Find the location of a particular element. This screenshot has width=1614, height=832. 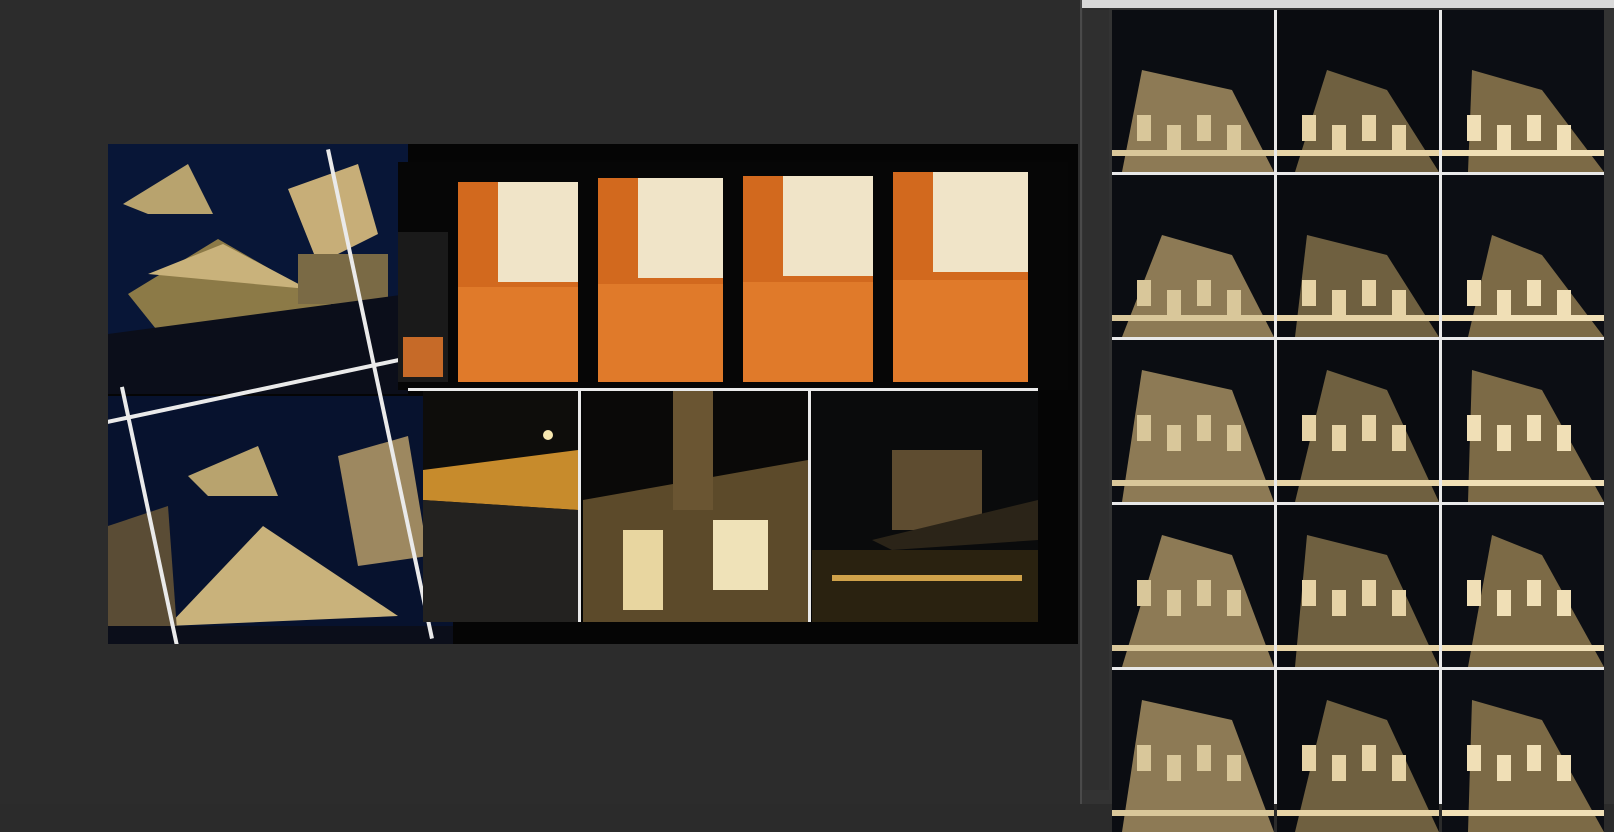

orange-panels-photo-icon is located at coordinates (733, 276).